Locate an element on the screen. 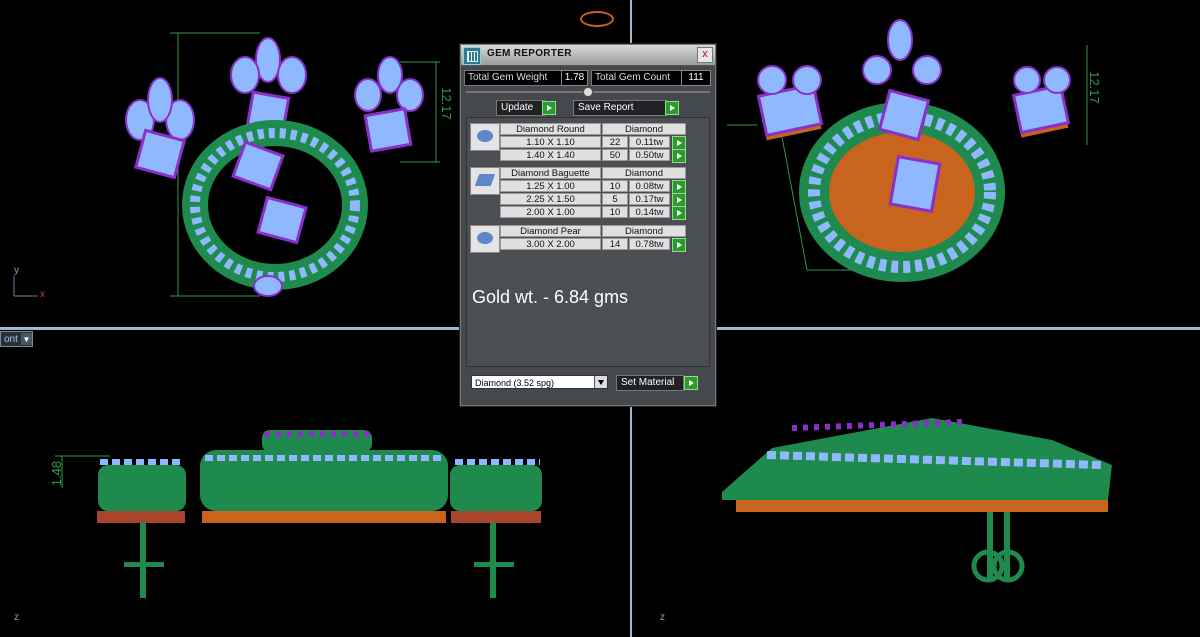  set-material-button: Set Material is located at coordinates (650, 383).